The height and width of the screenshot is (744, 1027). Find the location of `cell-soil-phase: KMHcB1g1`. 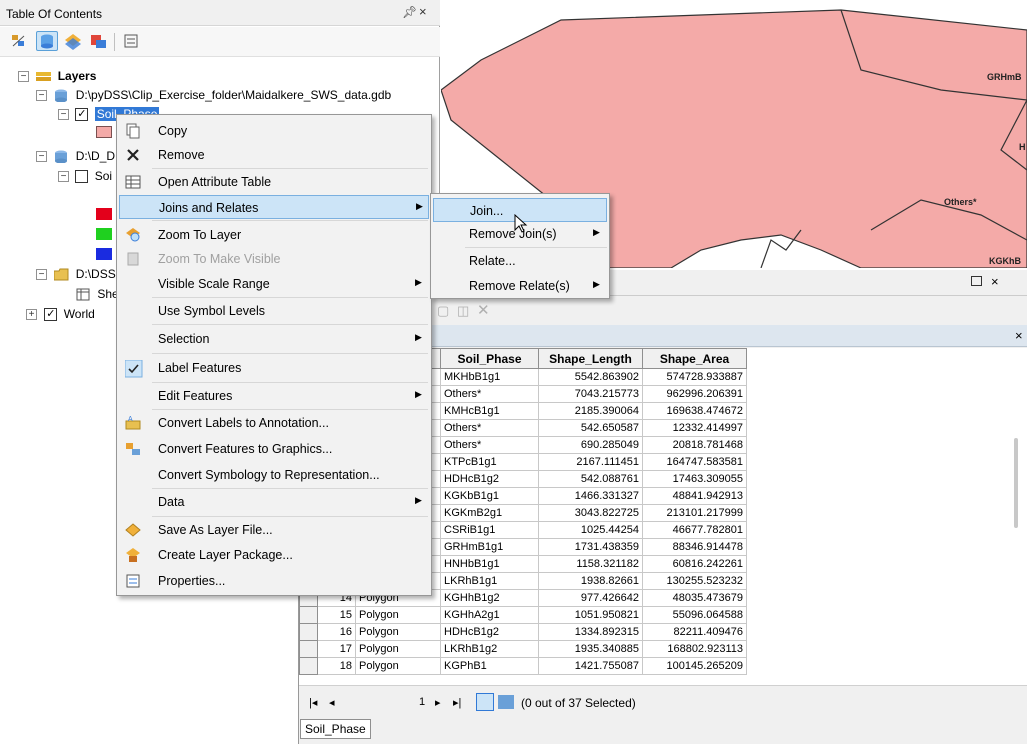

cell-soil-phase: KMHcB1g1 is located at coordinates (489, 411).